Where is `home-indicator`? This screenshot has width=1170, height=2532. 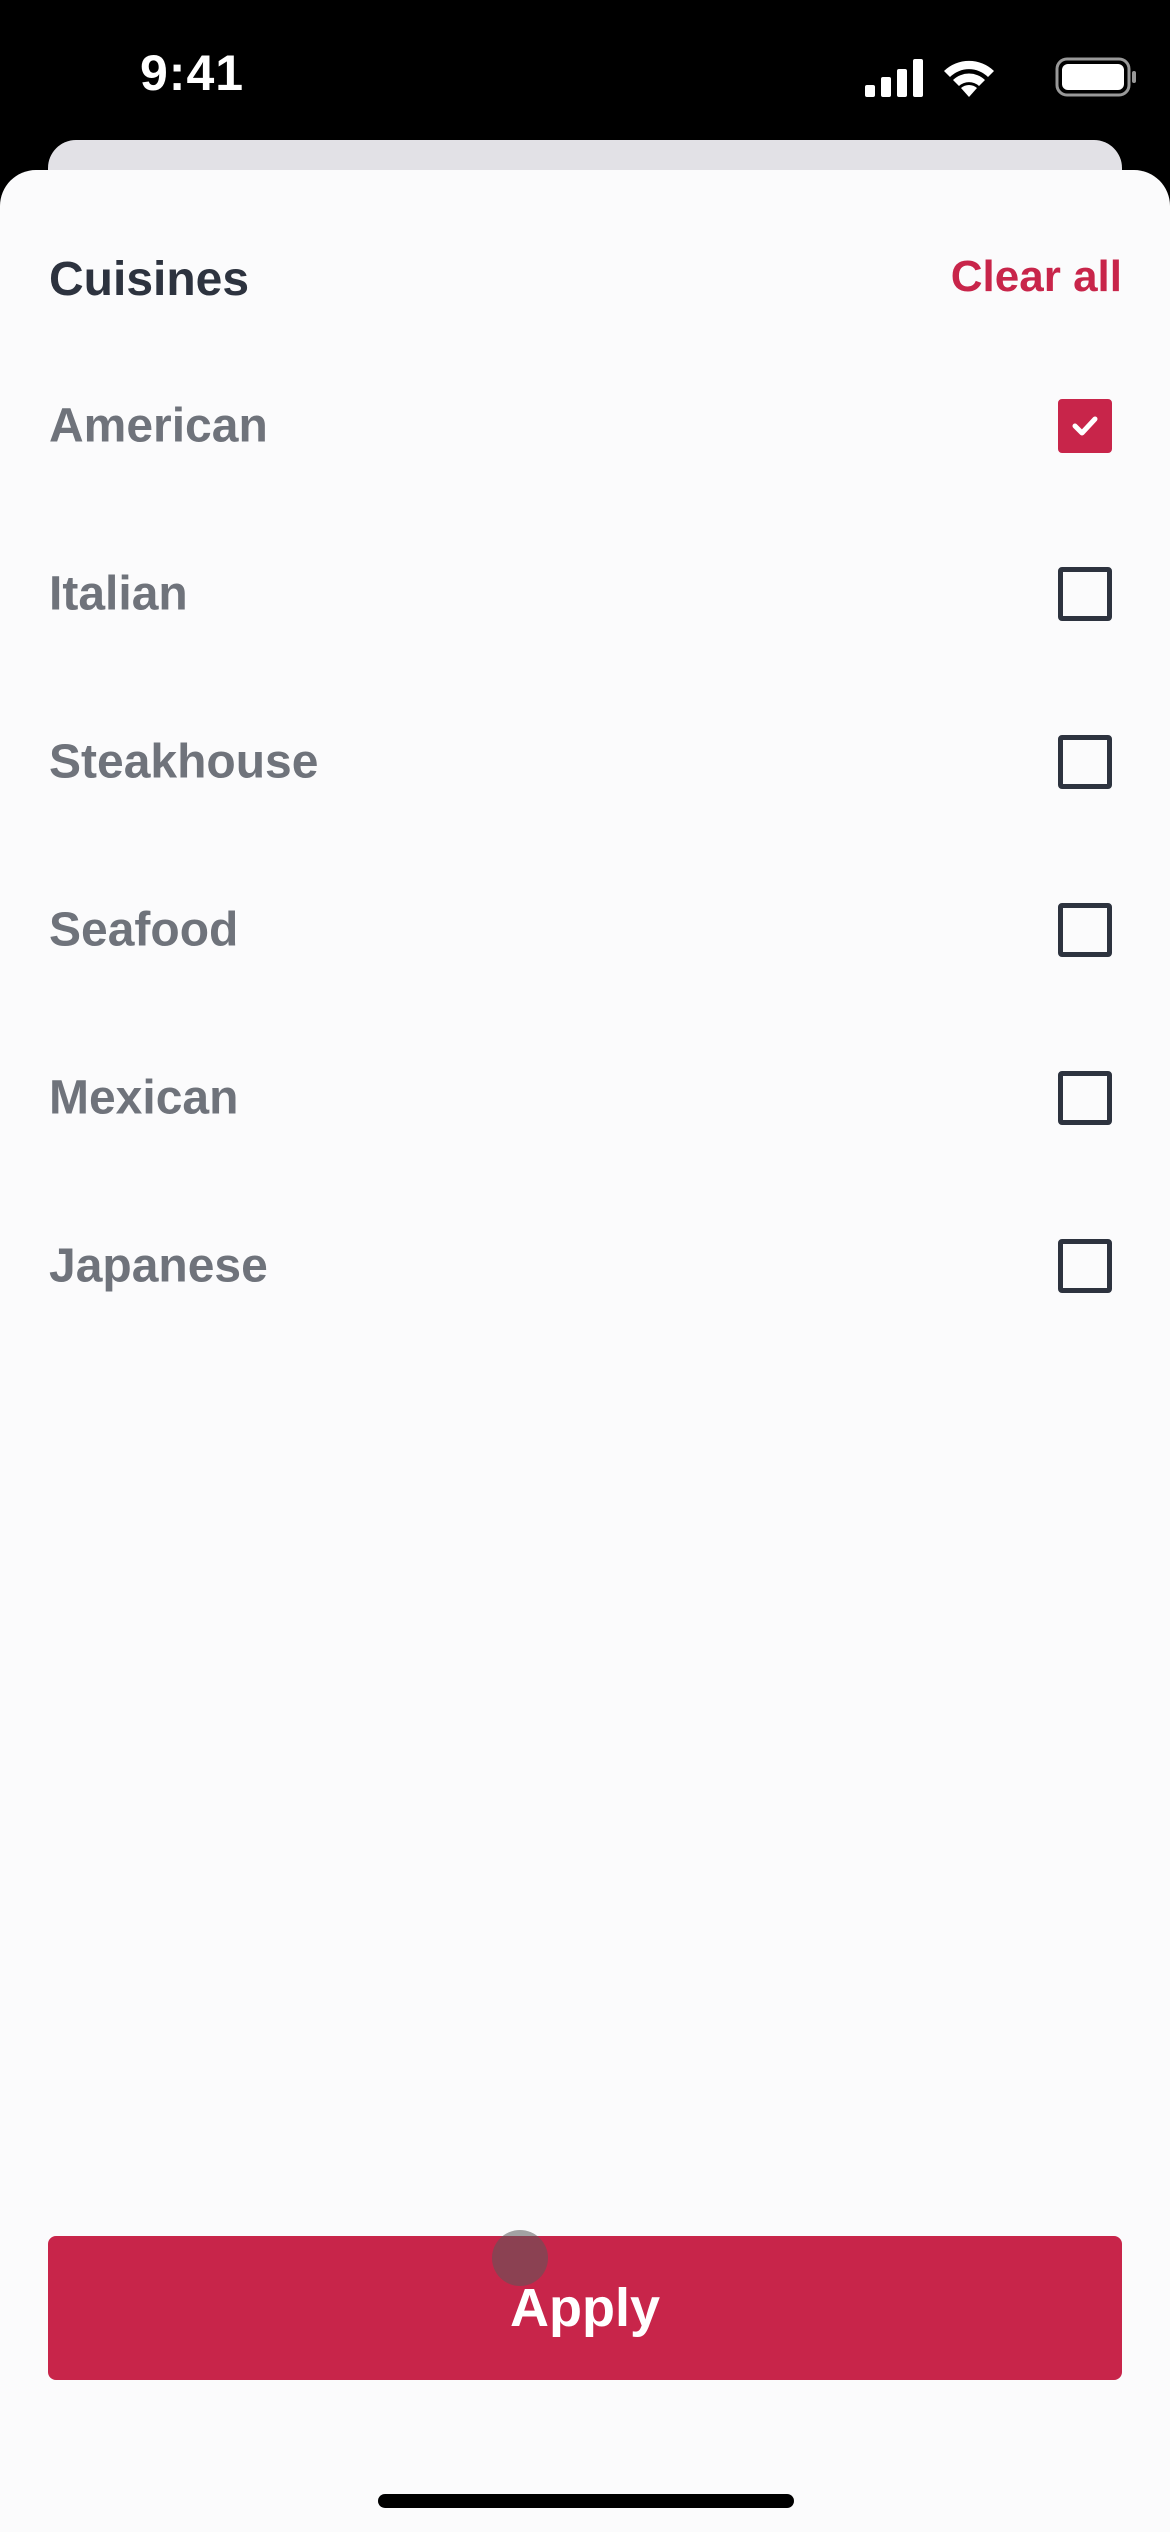 home-indicator is located at coordinates (586, 2501).